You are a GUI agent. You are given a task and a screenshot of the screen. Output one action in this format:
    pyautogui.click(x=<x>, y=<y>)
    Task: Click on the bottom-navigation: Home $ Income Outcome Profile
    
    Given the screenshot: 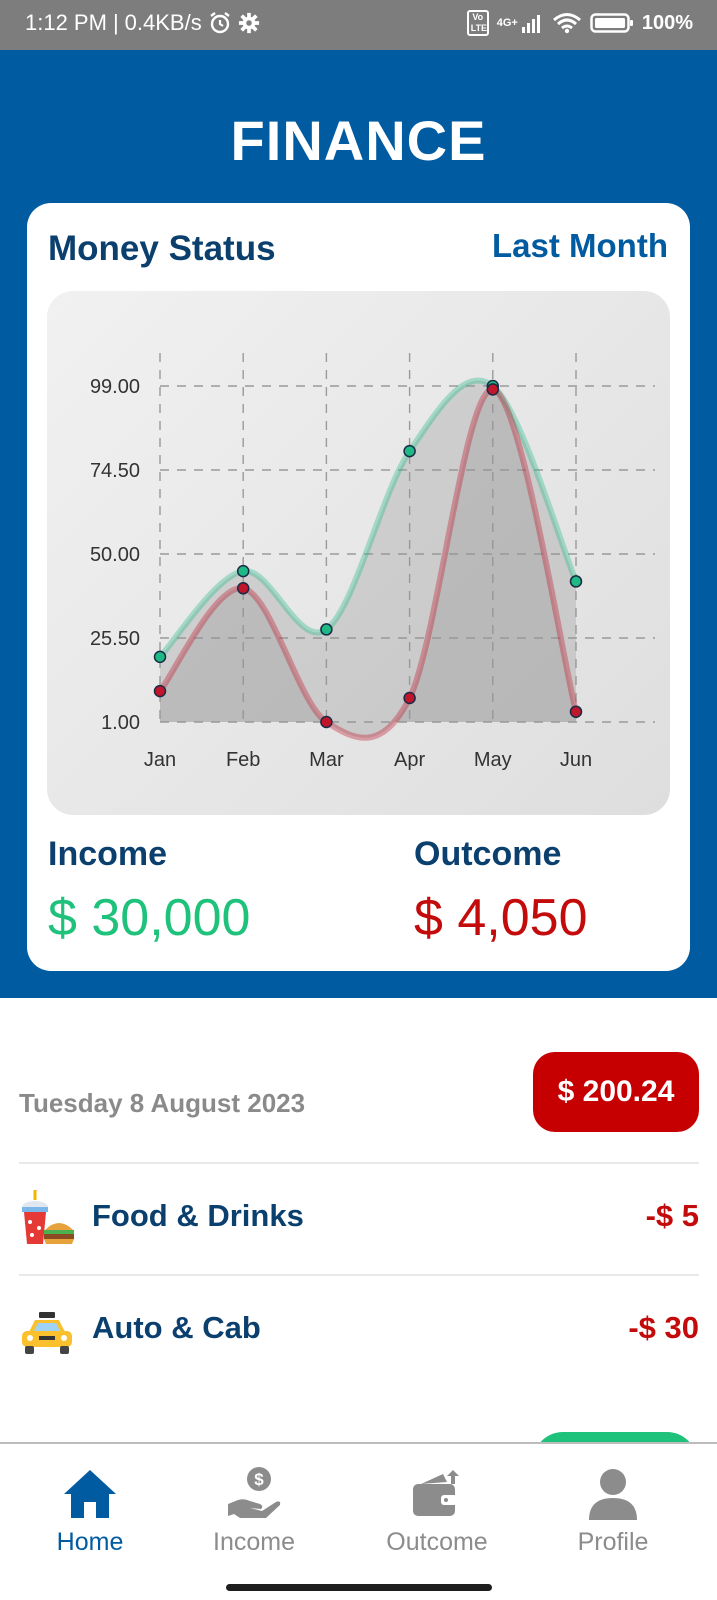 What is the action you would take?
    pyautogui.click(x=358, y=1521)
    